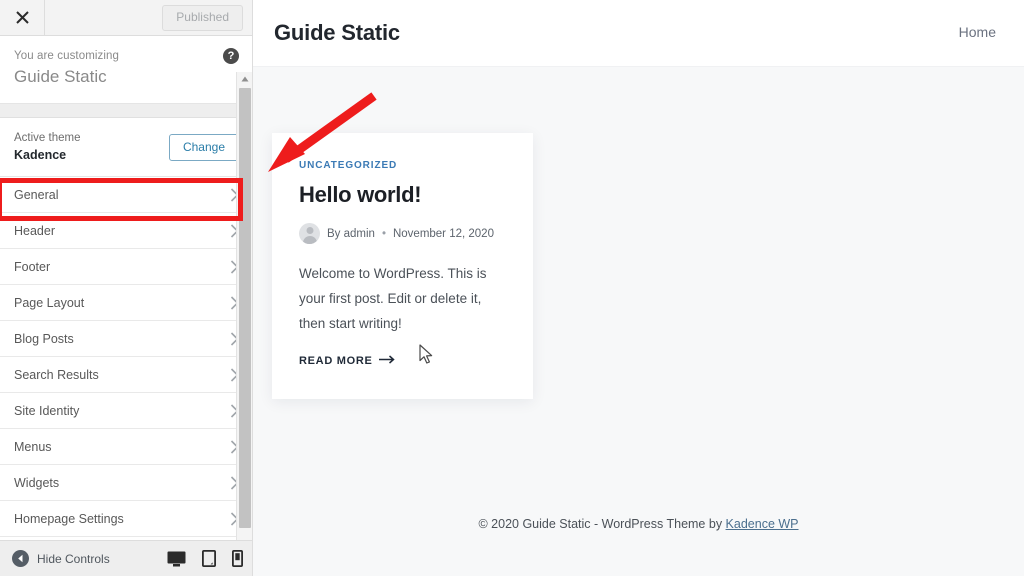 The image size is (1024, 576). What do you see at coordinates (126, 195) in the screenshot?
I see `sidebar-item-general: General` at bounding box center [126, 195].